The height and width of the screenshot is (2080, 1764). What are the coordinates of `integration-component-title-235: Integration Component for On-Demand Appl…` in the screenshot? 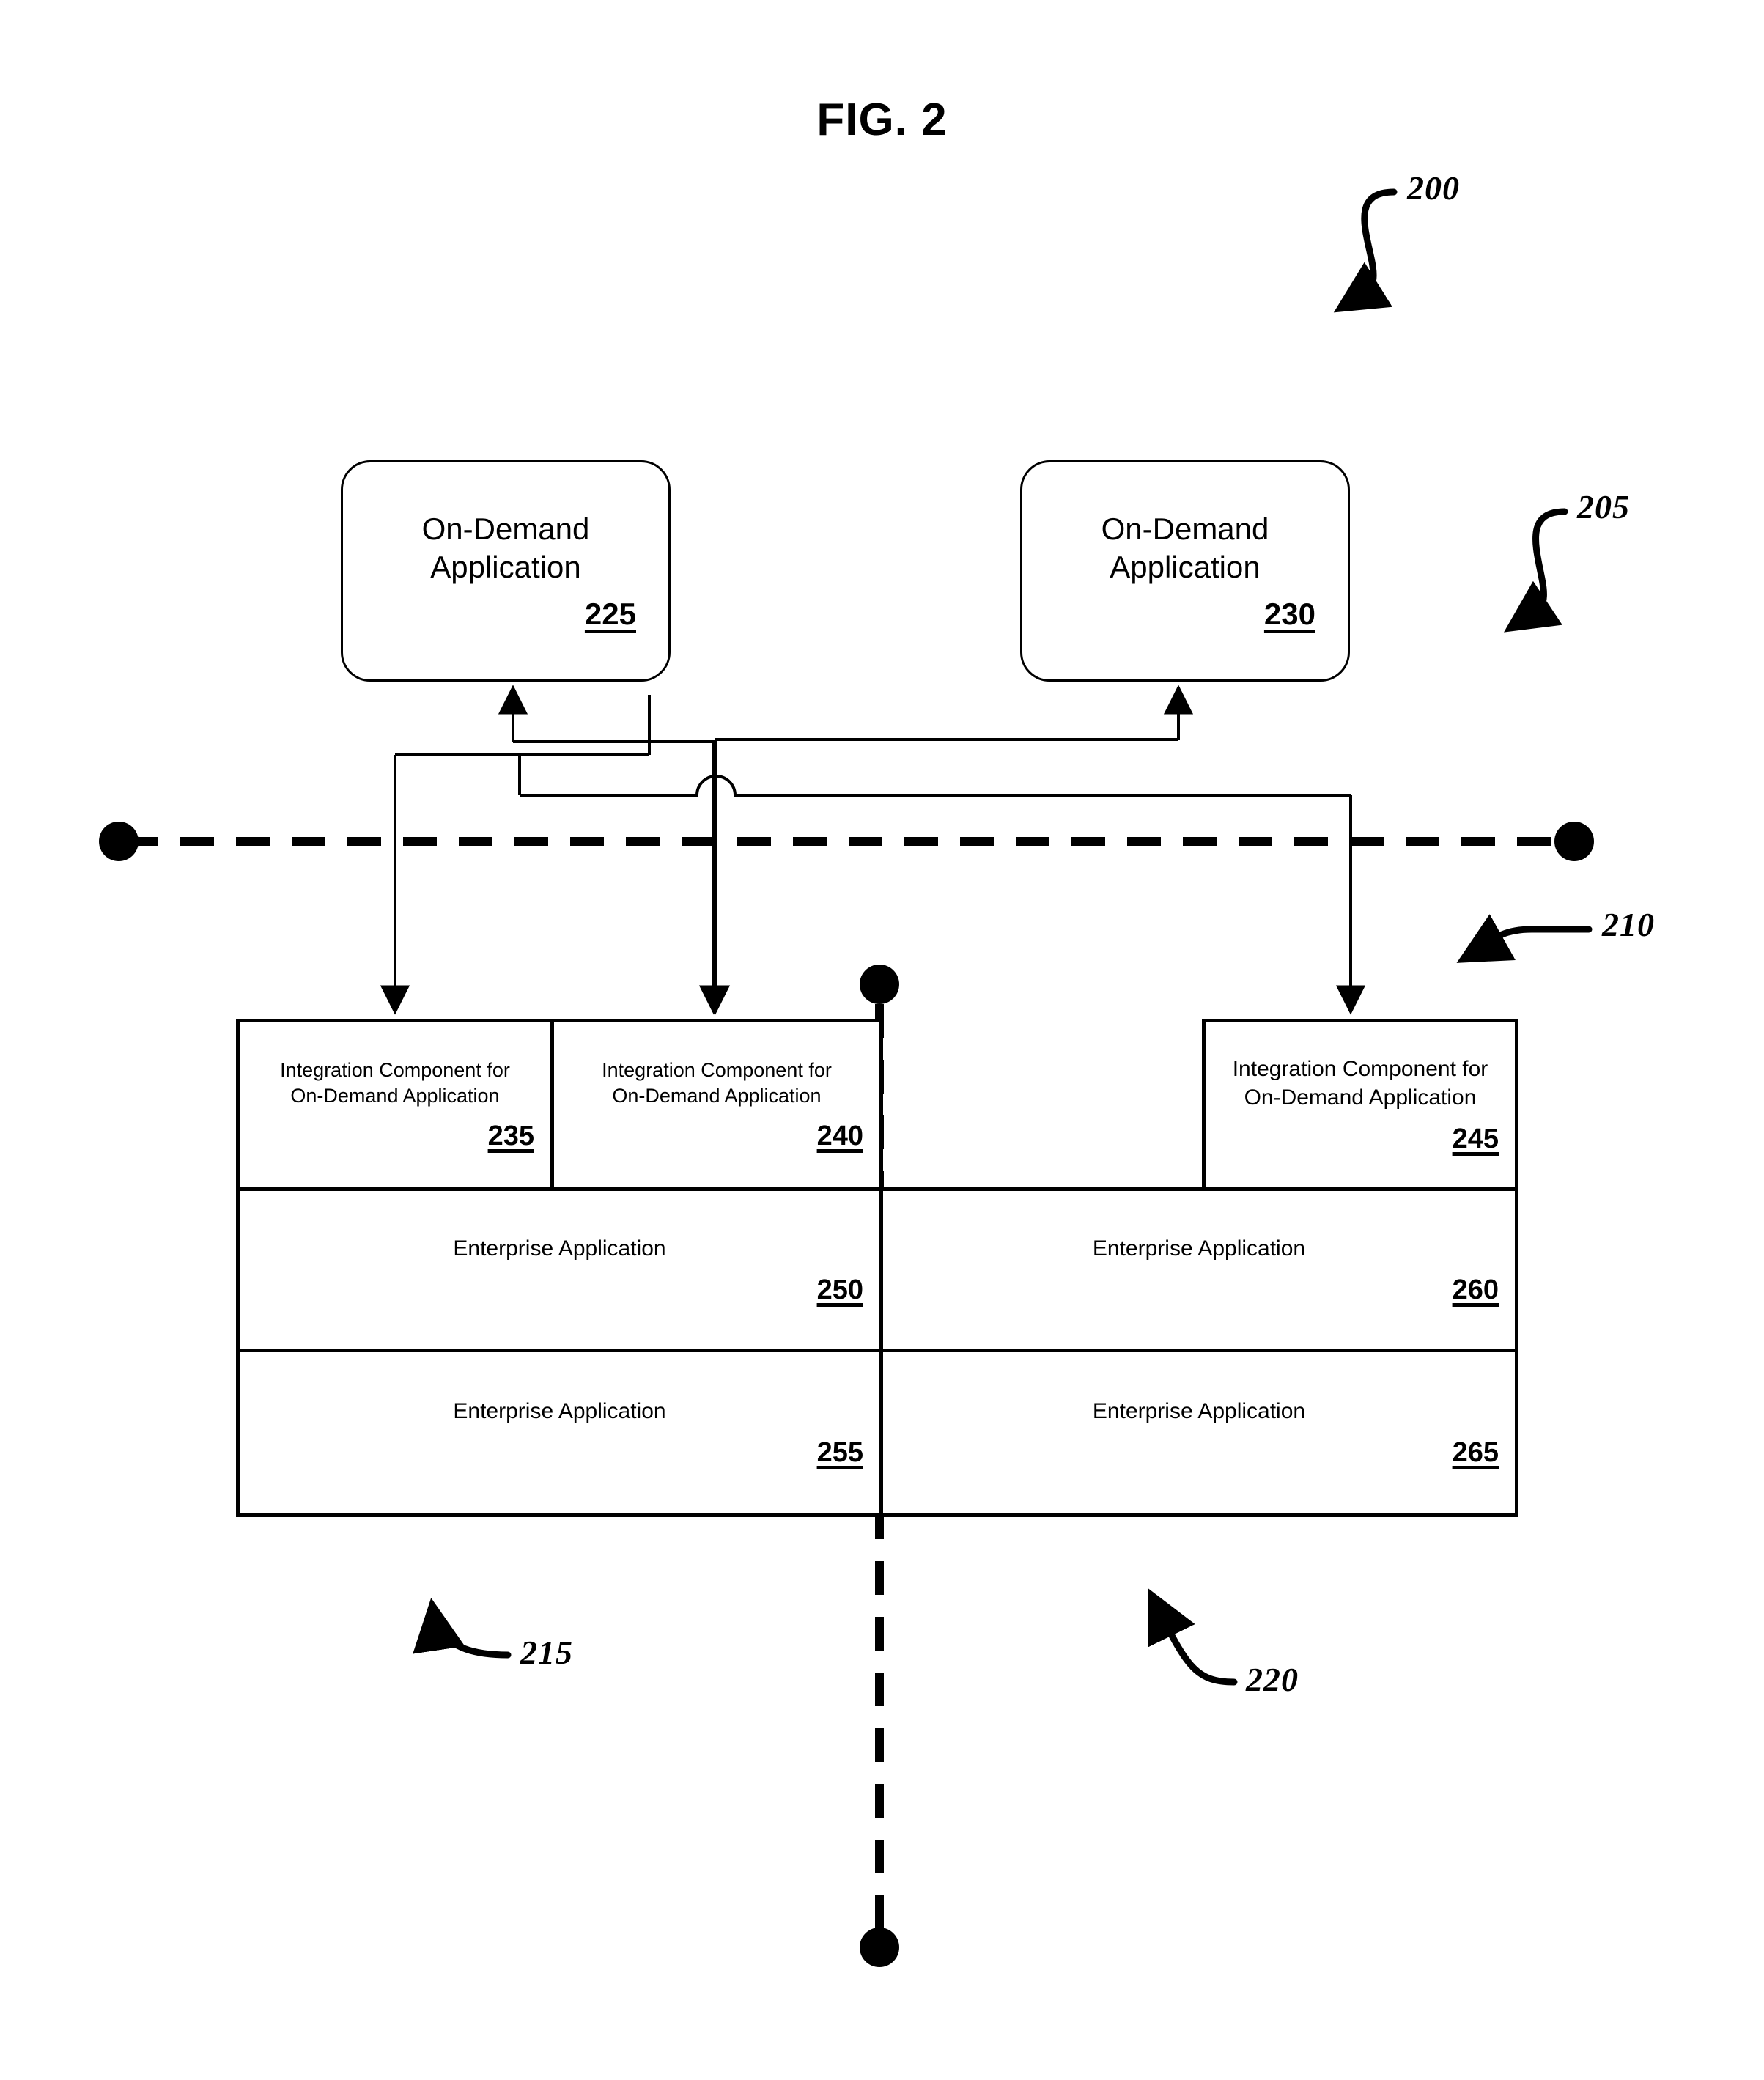 It's located at (395, 1082).